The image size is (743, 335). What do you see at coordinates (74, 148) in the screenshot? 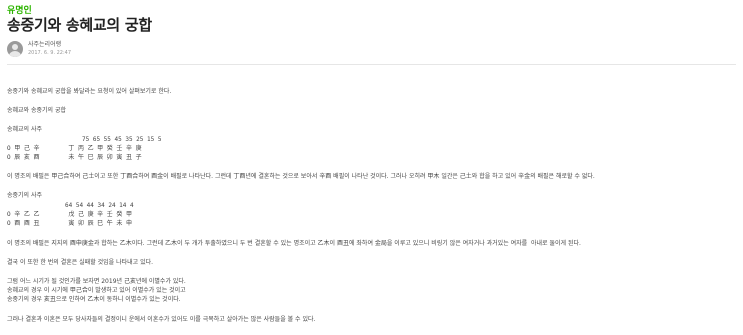
I see `saju1-row-stems: O 甲 己 辛 丁 丙 乙 甲 癸 壬 辛 庚` at bounding box center [74, 148].